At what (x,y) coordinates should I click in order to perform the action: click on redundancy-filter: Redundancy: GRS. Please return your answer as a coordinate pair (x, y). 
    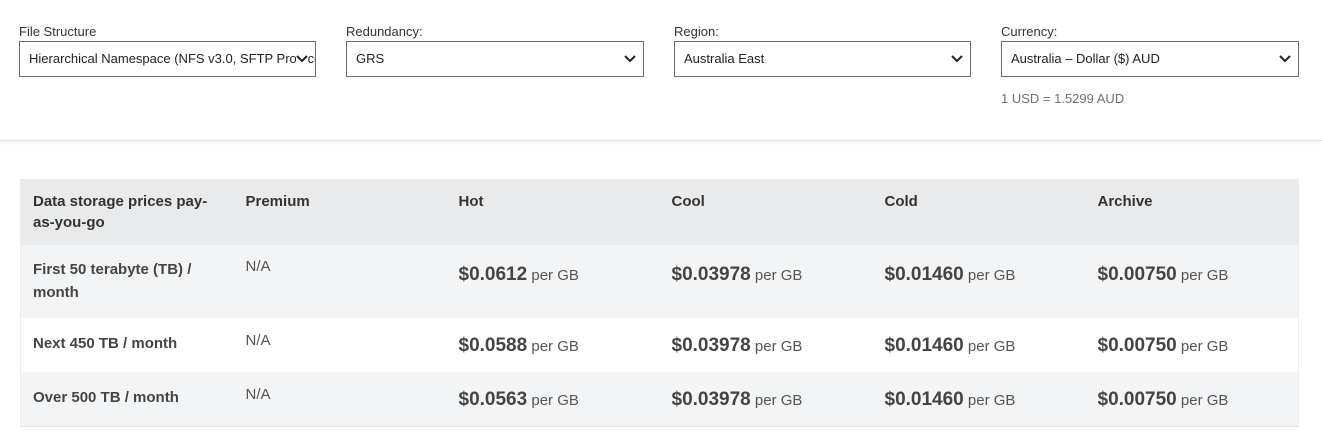
    Looking at the image, I should click on (495, 49).